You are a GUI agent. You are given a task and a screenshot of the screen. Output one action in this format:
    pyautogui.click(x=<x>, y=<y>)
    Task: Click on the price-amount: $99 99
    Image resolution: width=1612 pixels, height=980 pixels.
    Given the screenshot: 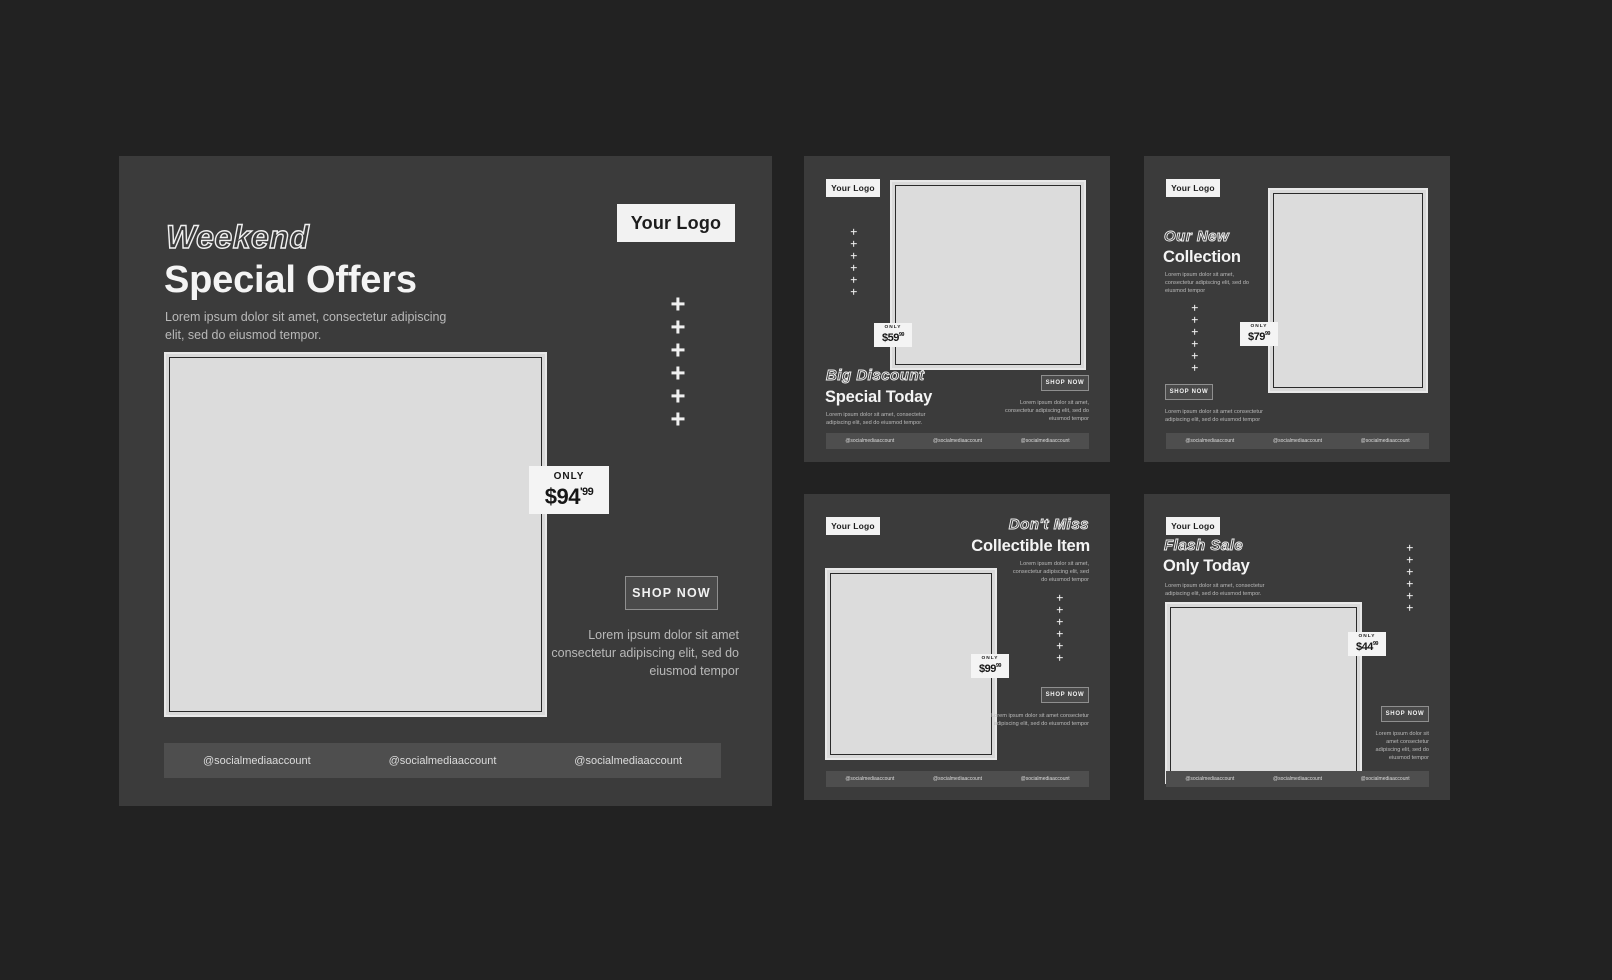 What is the action you would take?
    pyautogui.click(x=990, y=668)
    